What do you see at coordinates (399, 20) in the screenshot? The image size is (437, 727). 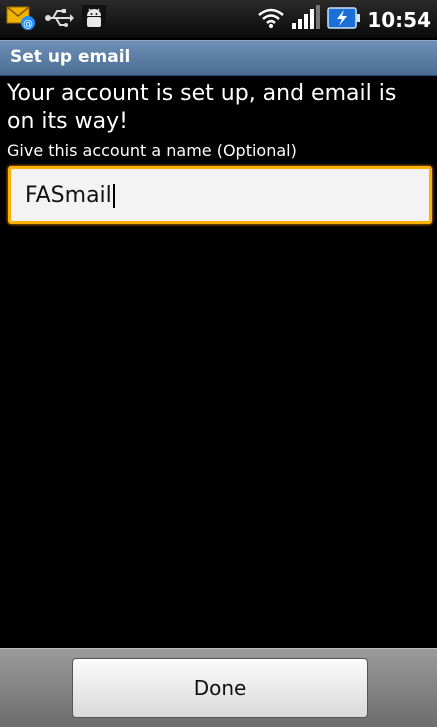 I see `clock: 10:54` at bounding box center [399, 20].